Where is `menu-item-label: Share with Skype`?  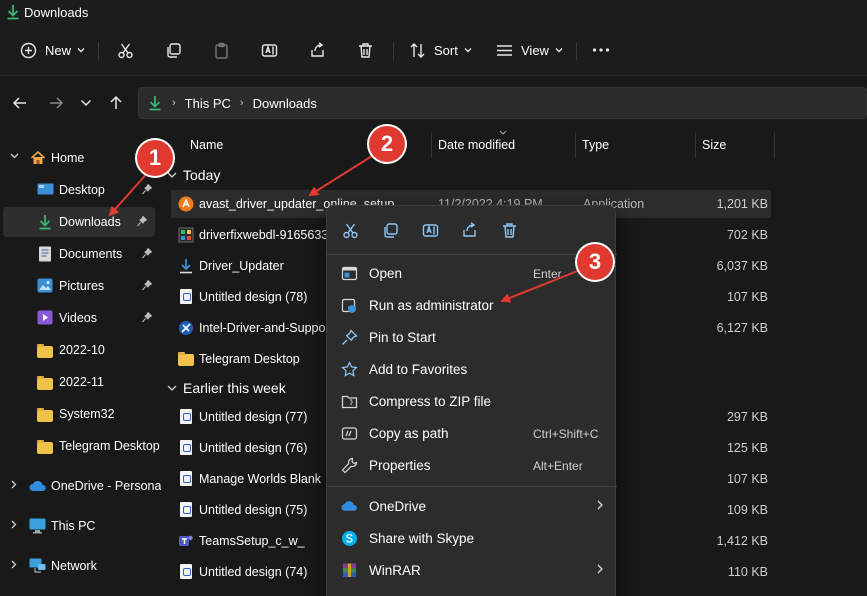
menu-item-label: Share with Skype is located at coordinates (422, 538).